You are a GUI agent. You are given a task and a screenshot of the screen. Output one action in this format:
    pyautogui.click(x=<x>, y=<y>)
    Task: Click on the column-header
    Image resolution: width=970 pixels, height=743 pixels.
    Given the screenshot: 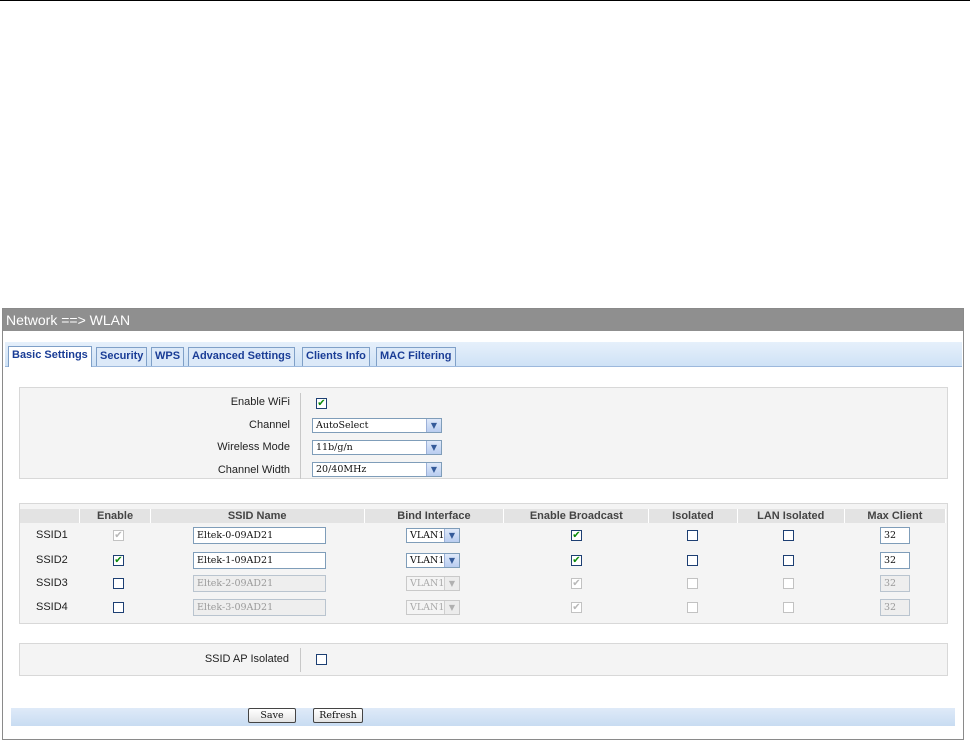 What is the action you would take?
    pyautogui.click(x=50, y=516)
    